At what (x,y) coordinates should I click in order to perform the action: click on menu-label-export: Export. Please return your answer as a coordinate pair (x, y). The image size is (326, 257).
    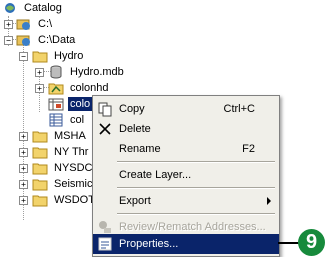
    Looking at the image, I should click on (135, 201).